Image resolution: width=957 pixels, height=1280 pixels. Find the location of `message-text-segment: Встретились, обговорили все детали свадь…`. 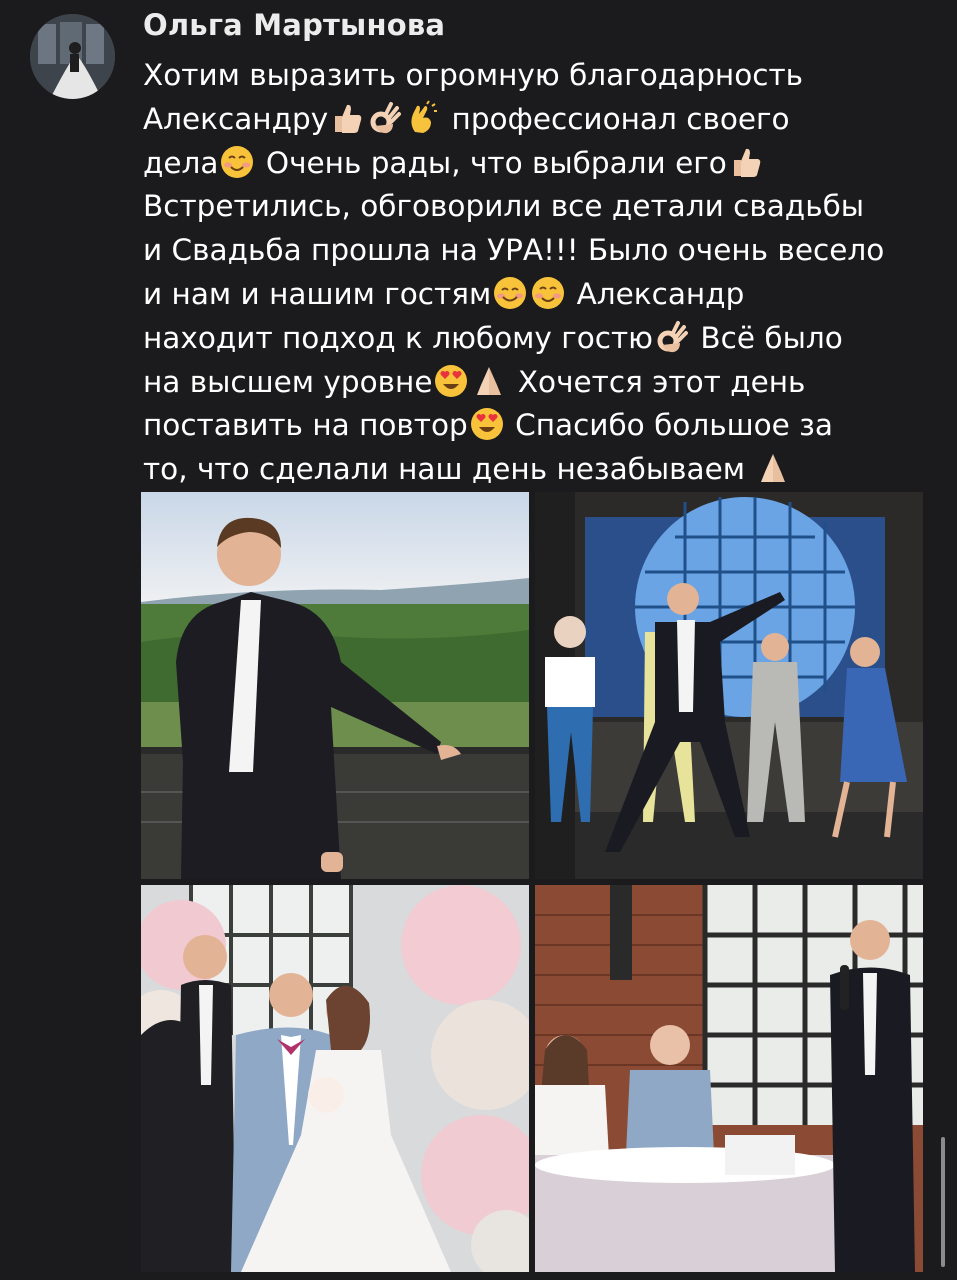

message-text-segment: Встретились, обговорили все детали свадь… is located at coordinates (504, 206).